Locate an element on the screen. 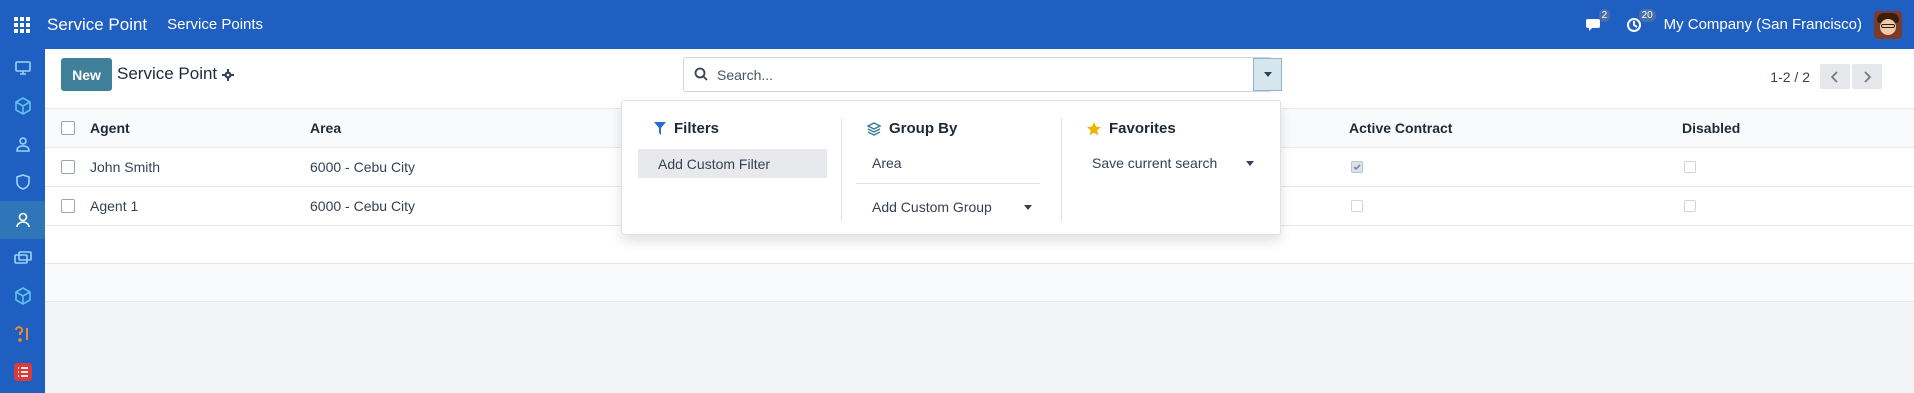  user-avatar is located at coordinates (1888, 24).